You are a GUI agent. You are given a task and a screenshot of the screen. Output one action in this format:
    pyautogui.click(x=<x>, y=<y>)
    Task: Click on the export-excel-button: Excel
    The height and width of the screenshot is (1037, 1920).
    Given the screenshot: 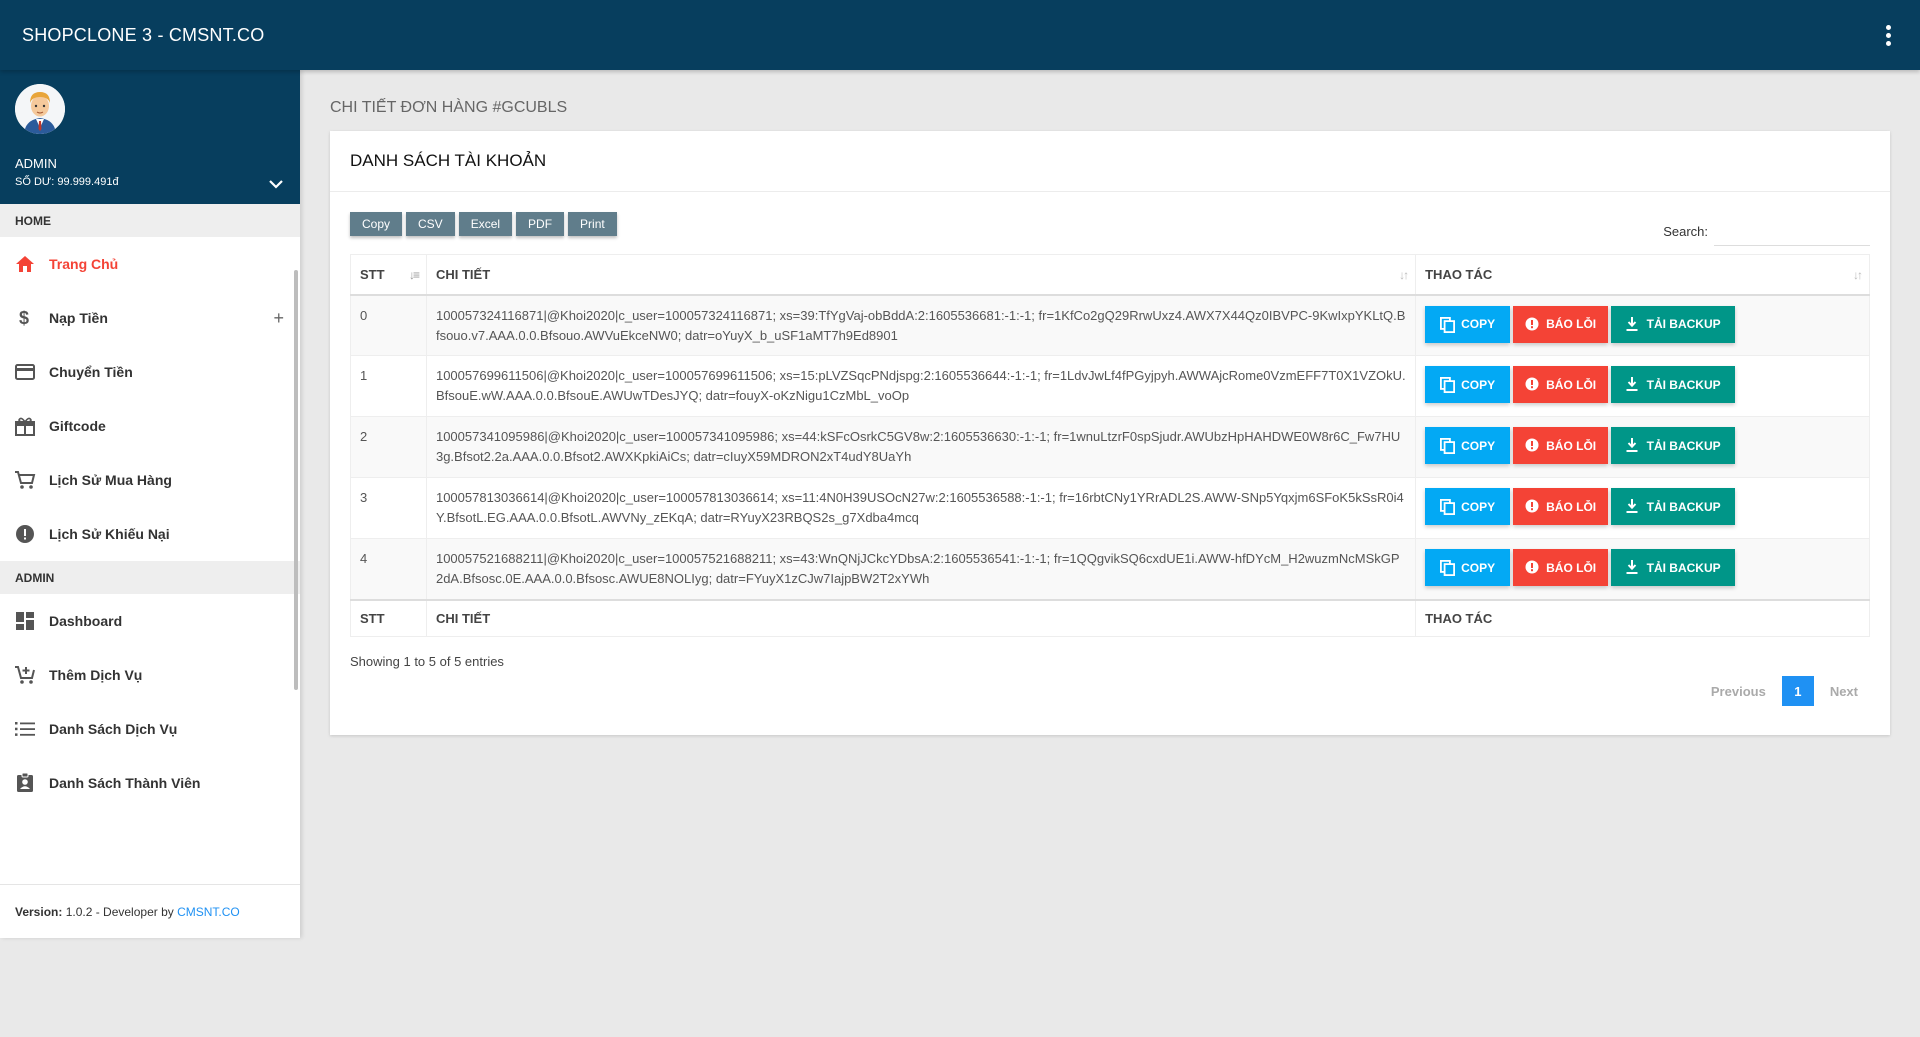 What is the action you would take?
    pyautogui.click(x=485, y=224)
    